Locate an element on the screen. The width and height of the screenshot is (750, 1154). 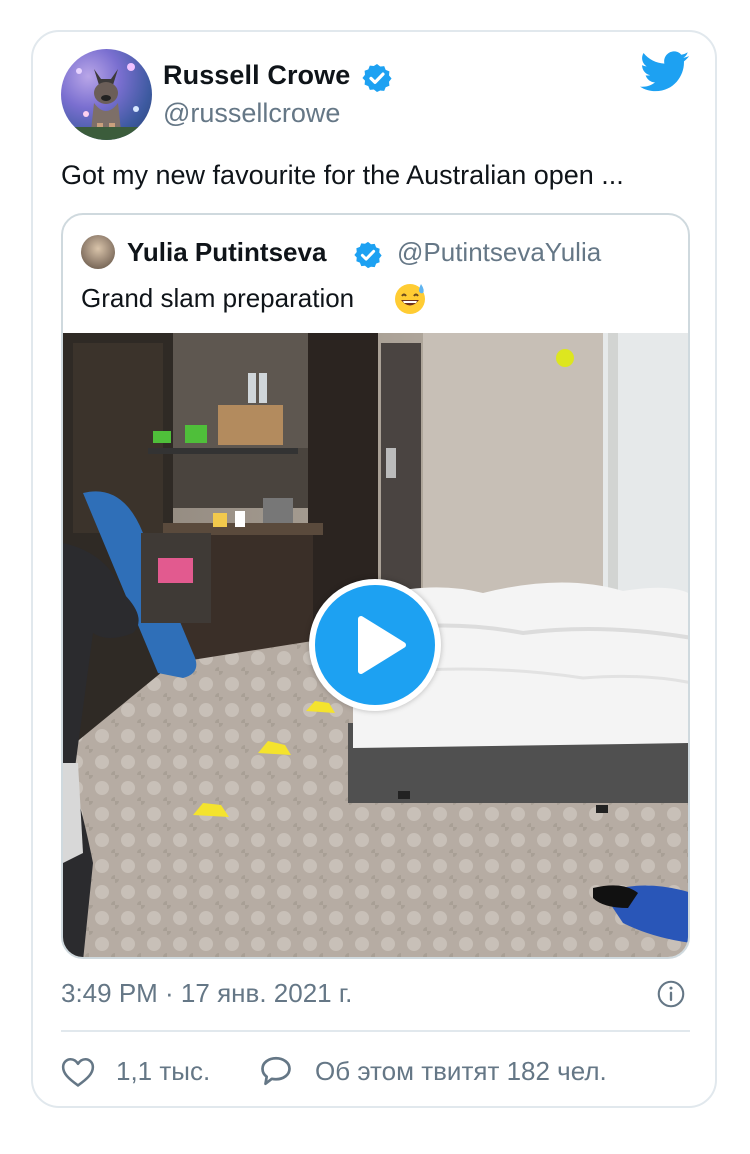
divider is located at coordinates (375, 1031).